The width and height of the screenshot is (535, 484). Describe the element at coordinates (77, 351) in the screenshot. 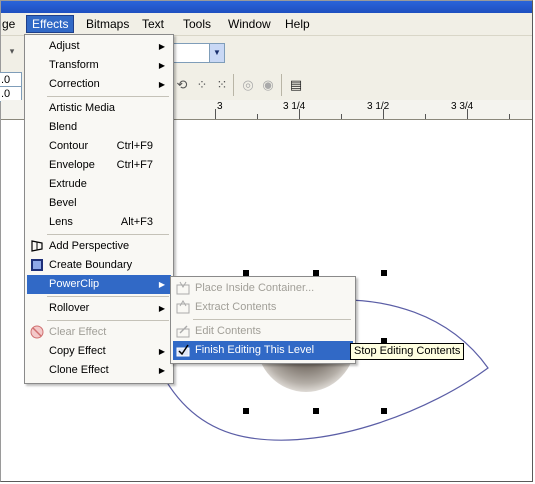

I see `menu-item-label: Copy Effect` at that location.